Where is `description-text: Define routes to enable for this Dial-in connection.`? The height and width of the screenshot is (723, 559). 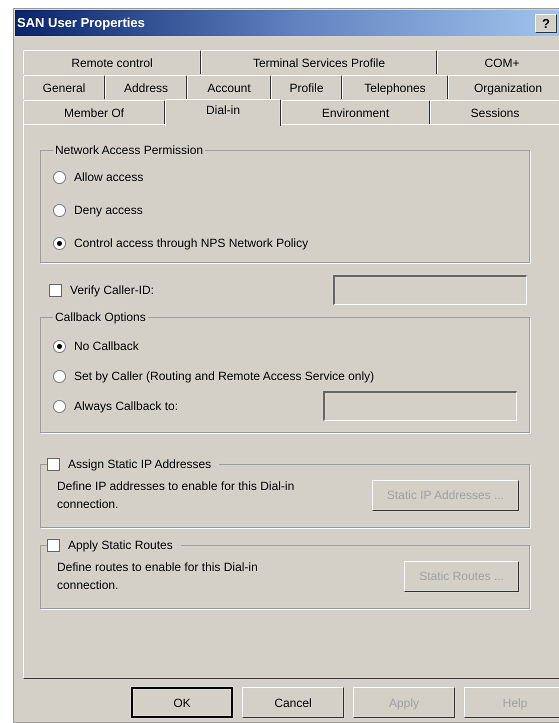
description-text: Define routes to enable for this Dial-in connection. is located at coordinates (158, 576).